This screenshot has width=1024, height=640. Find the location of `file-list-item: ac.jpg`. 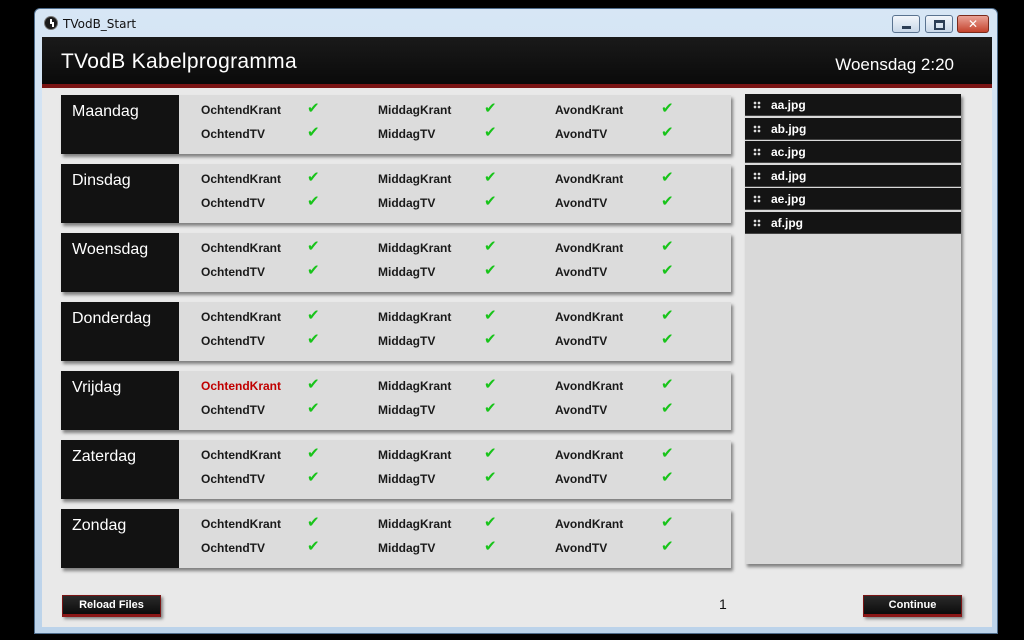

file-list-item: ac.jpg is located at coordinates (853, 152).